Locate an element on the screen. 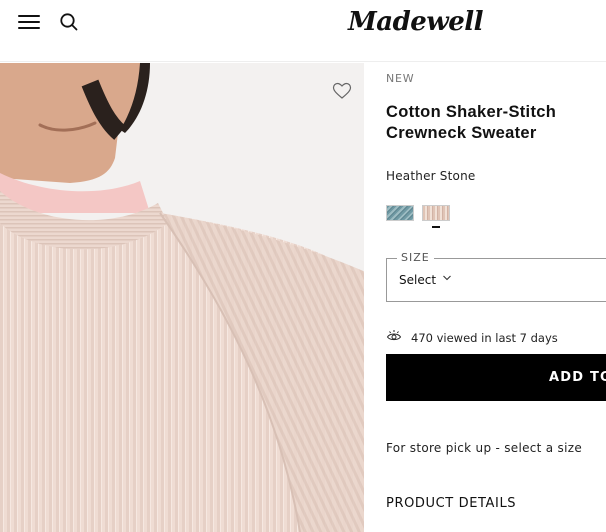  recent-views-text: 470 viewed in last 7 days is located at coordinates (484, 338).